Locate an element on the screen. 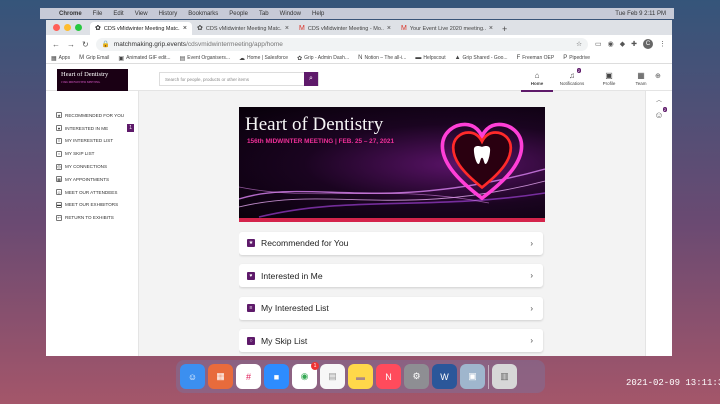  menu-edit: Edit is located at coordinates (118, 14).